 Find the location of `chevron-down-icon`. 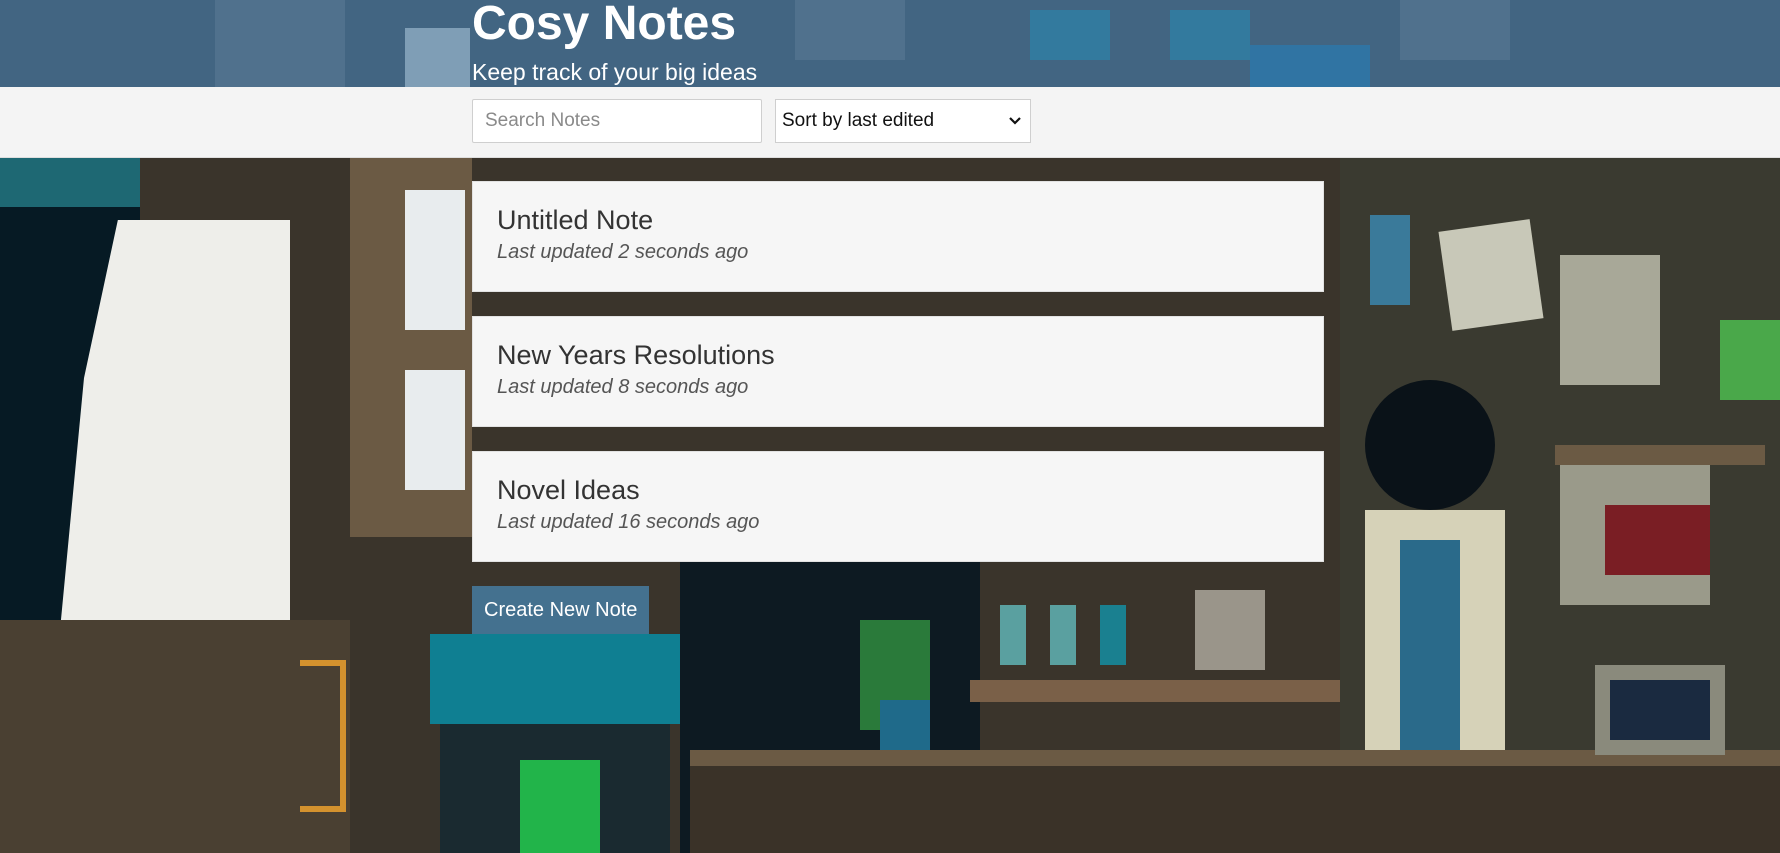

chevron-down-icon is located at coordinates (1015, 121).